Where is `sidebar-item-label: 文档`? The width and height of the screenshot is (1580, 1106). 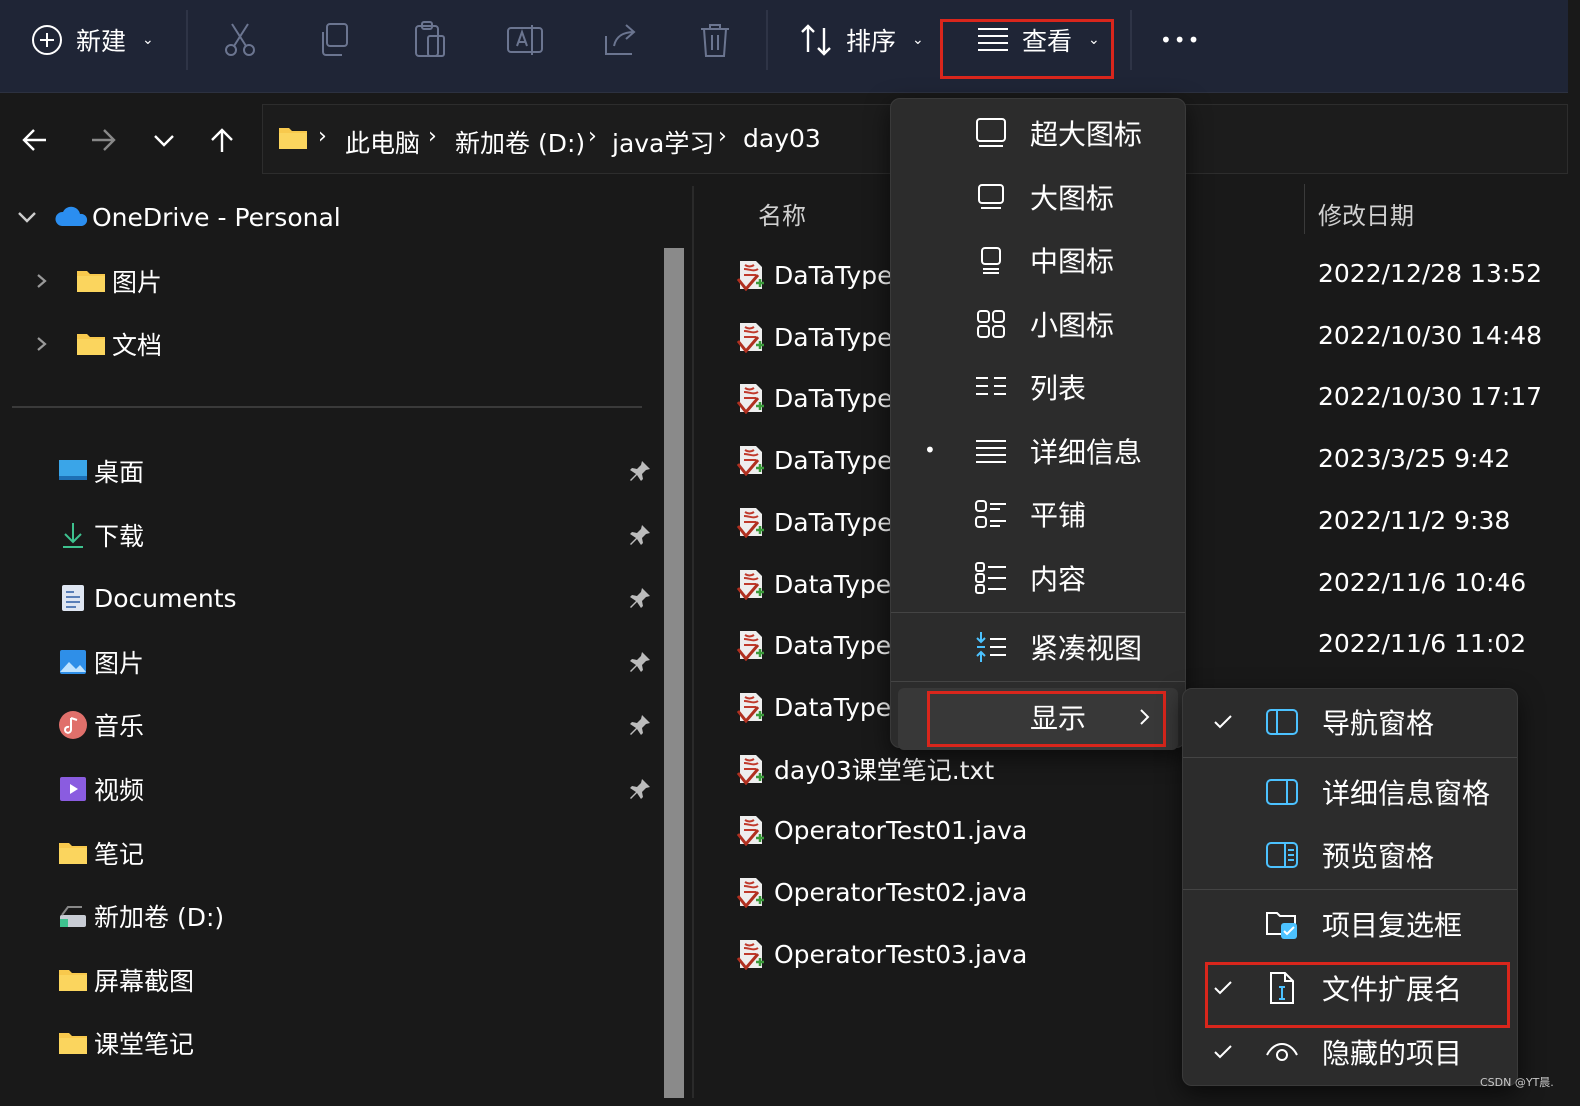 sidebar-item-label: 文档 is located at coordinates (137, 345).